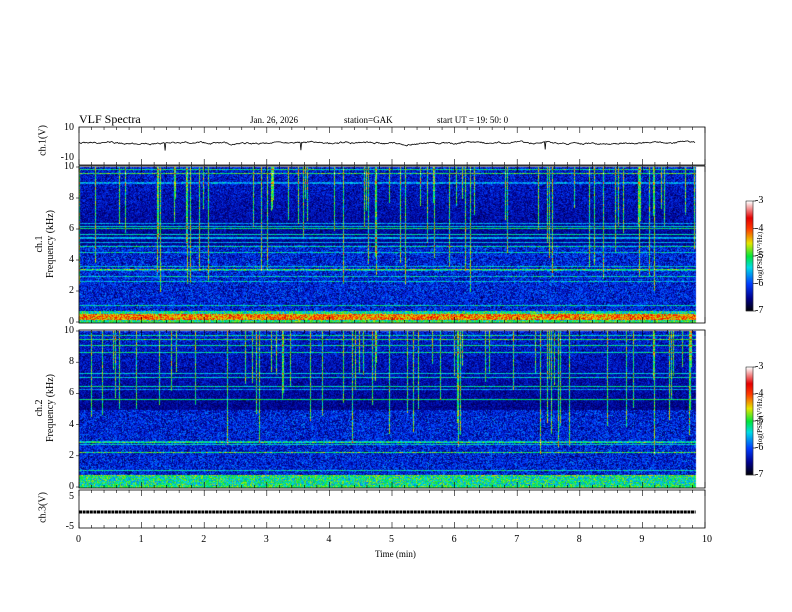 The width and height of the screenshot is (792, 612). What do you see at coordinates (760, 420) in the screenshot?
I see `colorbar2-label: log(PSD)(V²/Hz)` at bounding box center [760, 420].